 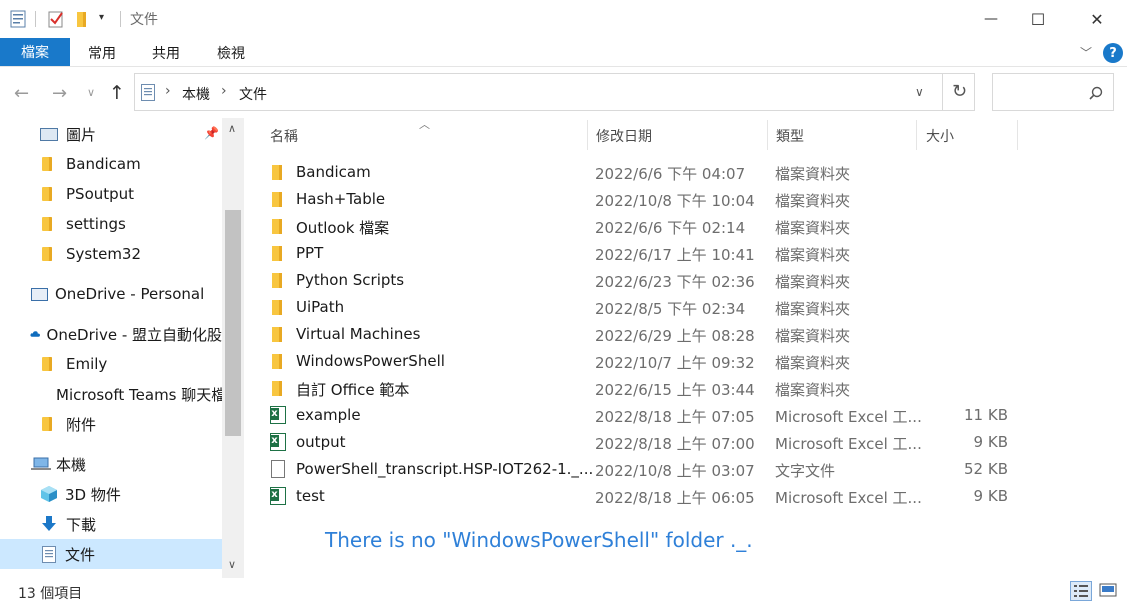 What do you see at coordinates (111, 424) in the screenshot?
I see `sidebar-item-attachments: 附件` at bounding box center [111, 424].